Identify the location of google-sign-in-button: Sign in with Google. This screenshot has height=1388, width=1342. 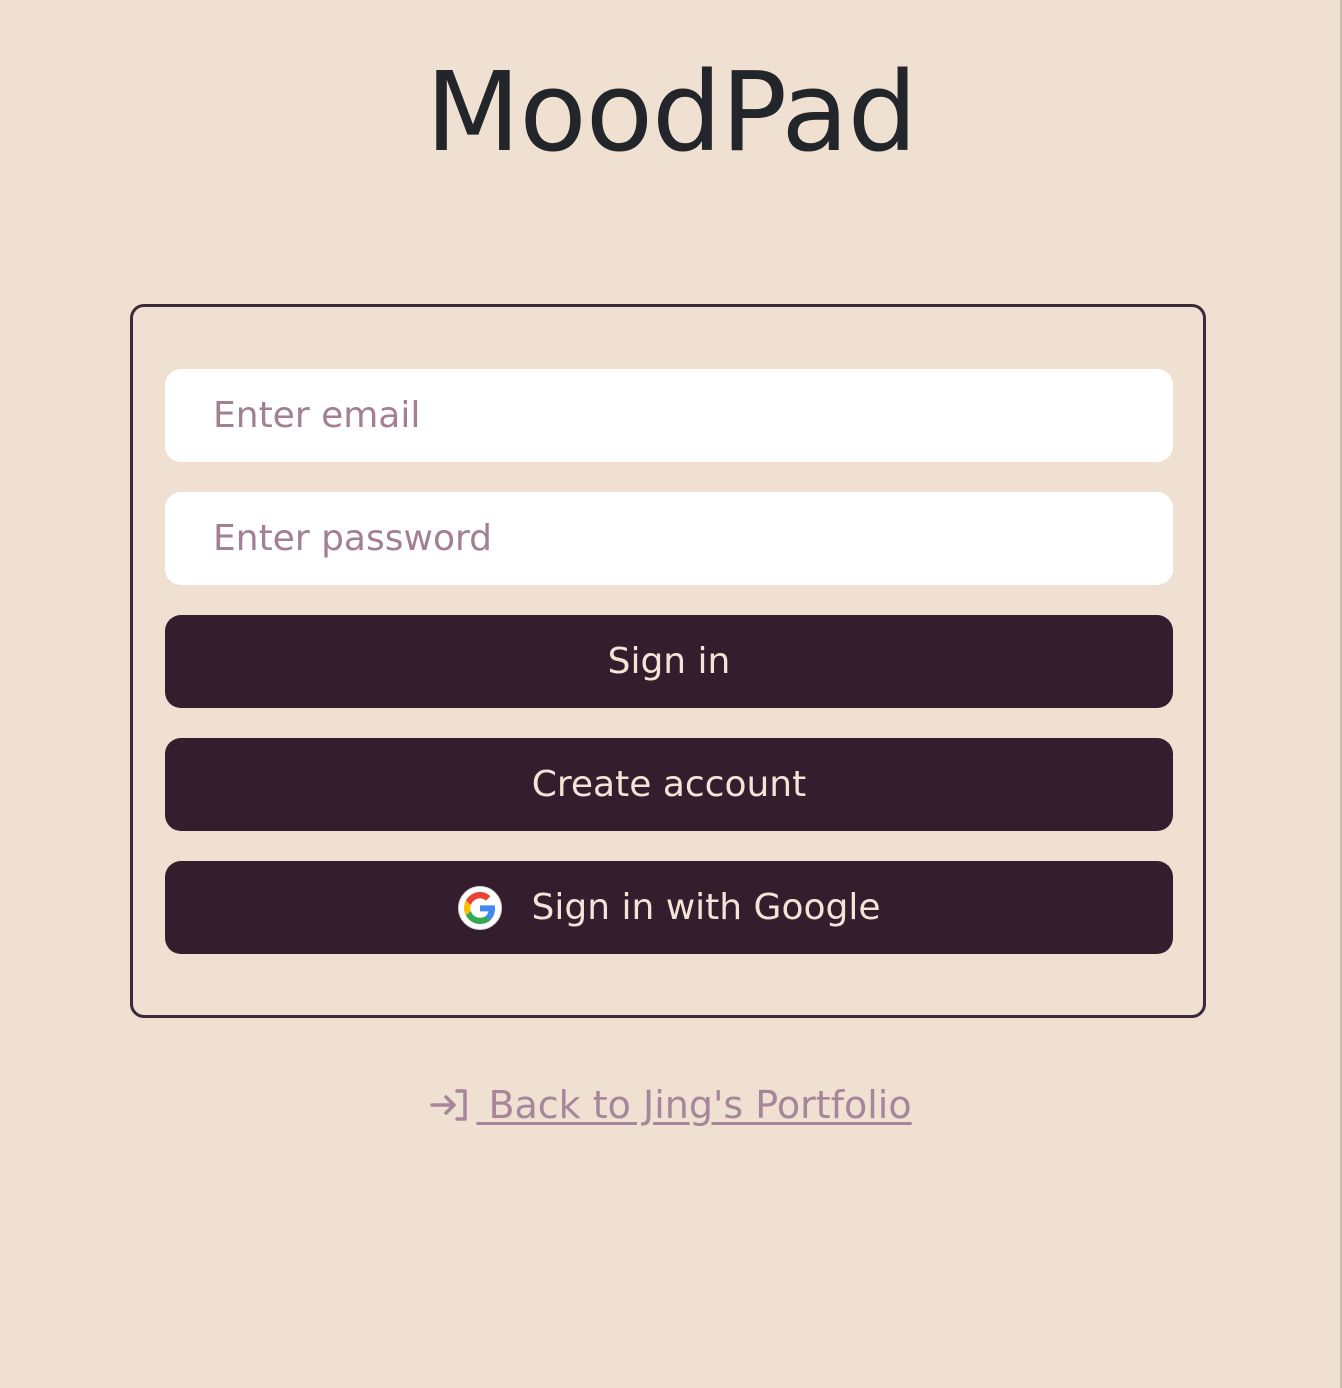
(669, 907).